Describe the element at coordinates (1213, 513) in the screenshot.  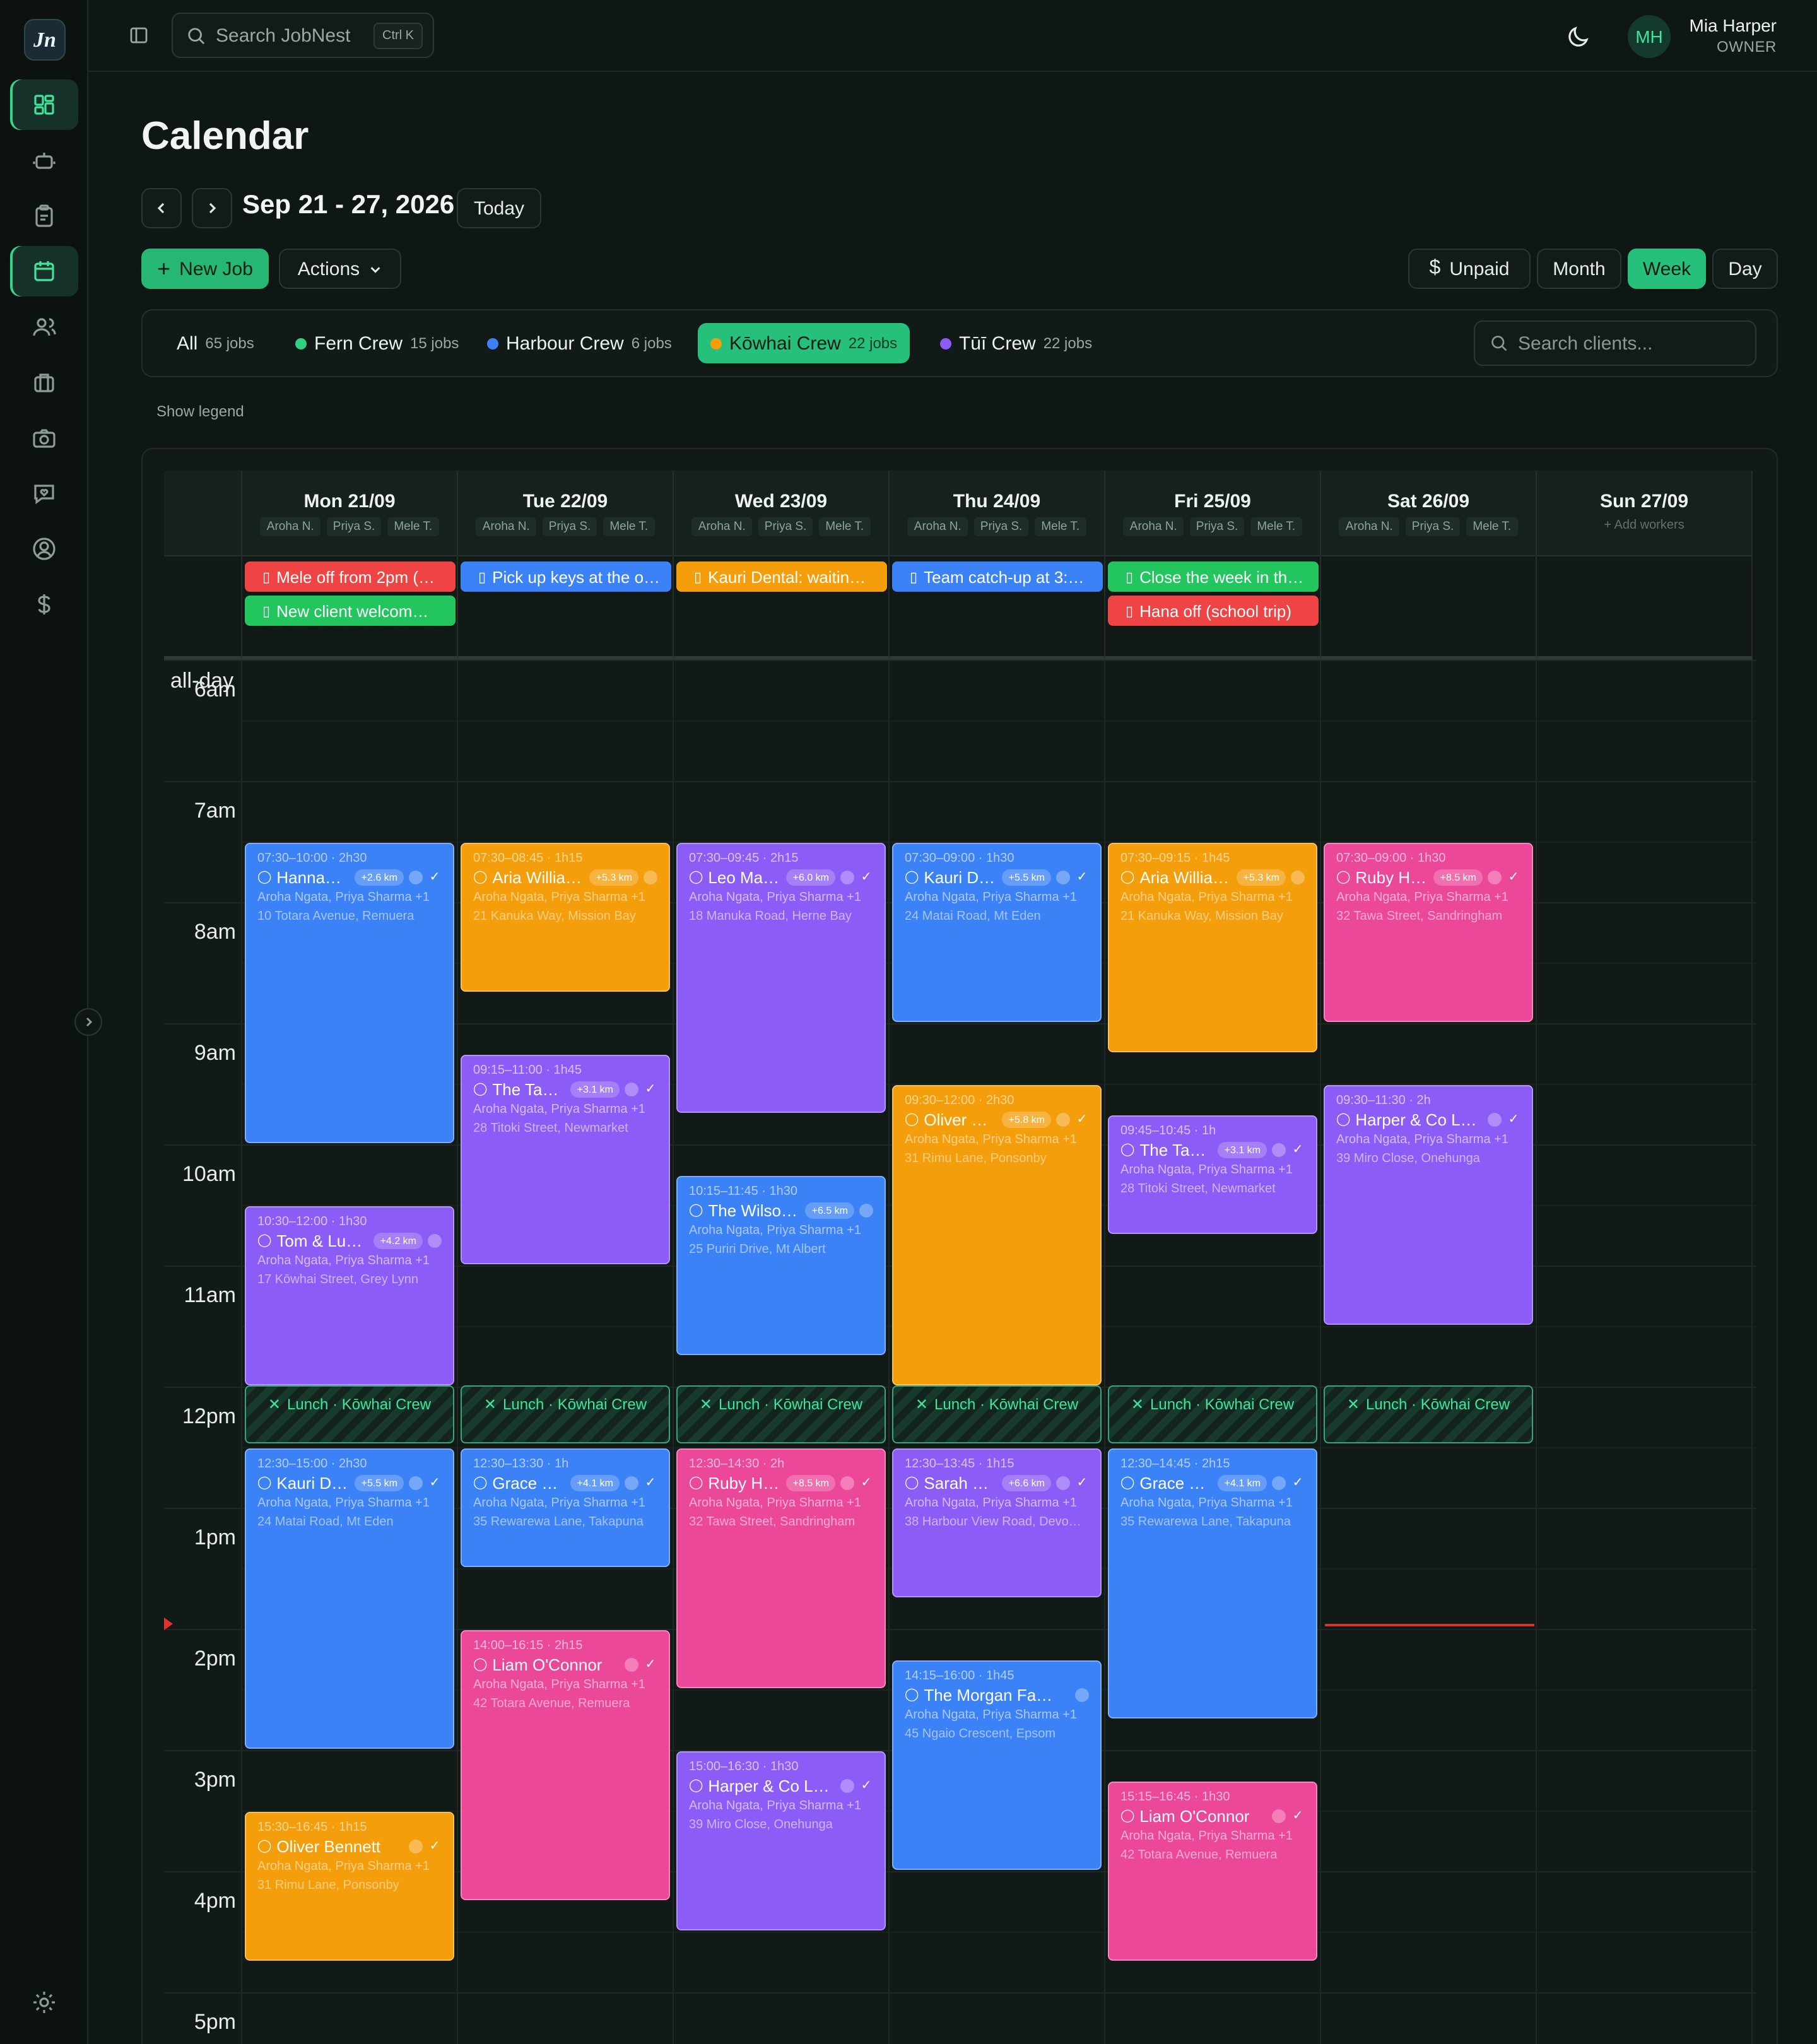
I see `day-header: Fri 25/09 Aroha N. Priya S. Mele T.` at that location.